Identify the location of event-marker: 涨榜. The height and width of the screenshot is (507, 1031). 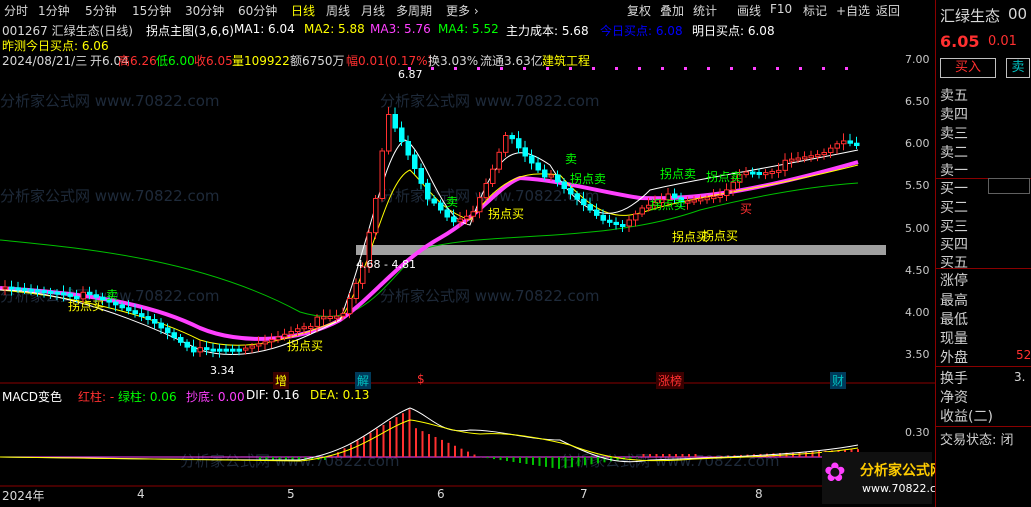
(670, 380).